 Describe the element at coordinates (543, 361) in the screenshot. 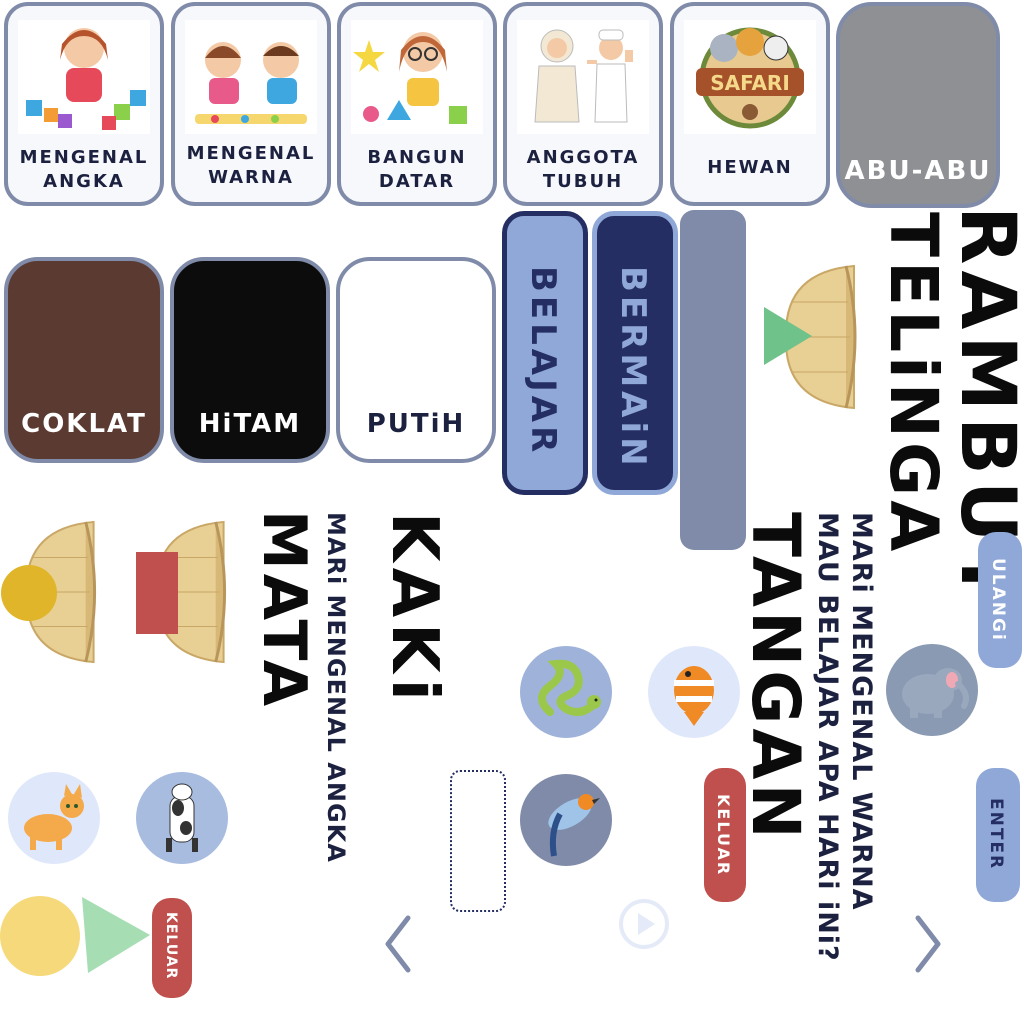

I see `belajar-label: BELAJAR` at that location.